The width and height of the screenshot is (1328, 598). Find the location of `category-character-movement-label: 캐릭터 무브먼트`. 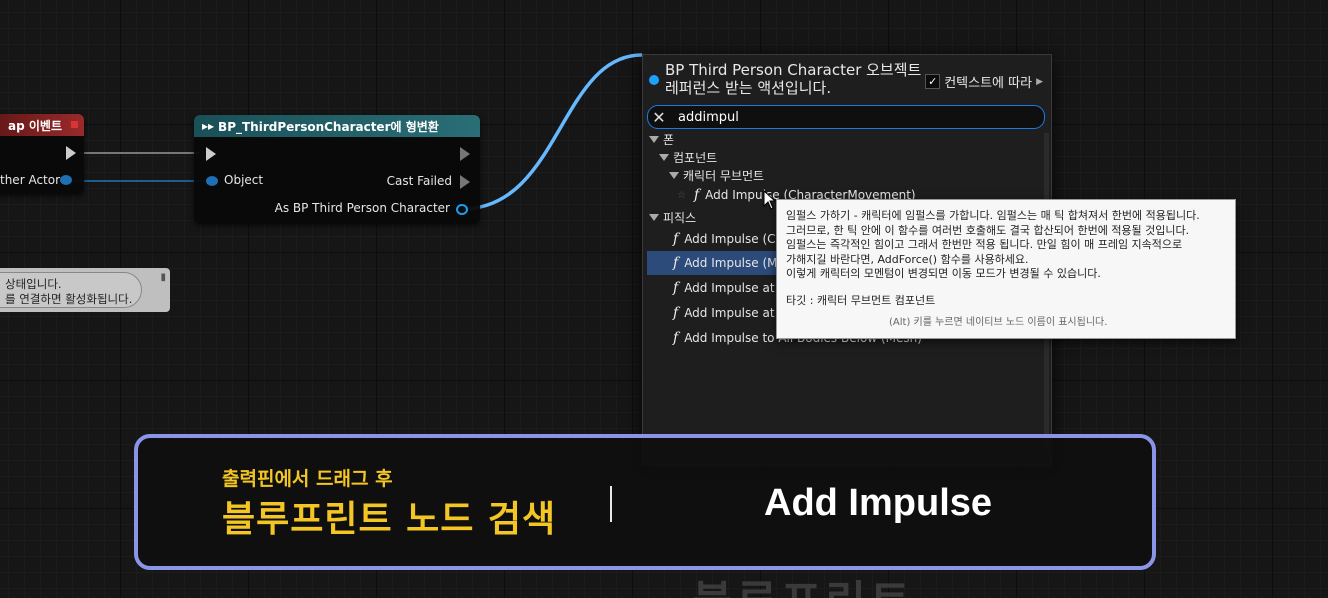

category-character-movement-label: 캐릭터 무브먼트 is located at coordinates (724, 175).